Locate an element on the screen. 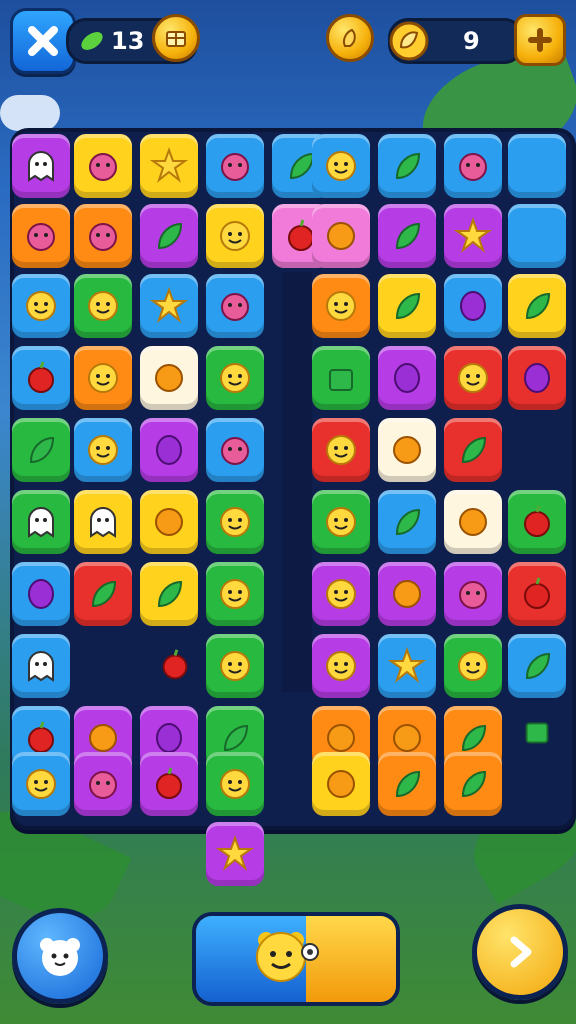 This screenshot has height=1024, width=576. star-icon is located at coordinates (169, 305).